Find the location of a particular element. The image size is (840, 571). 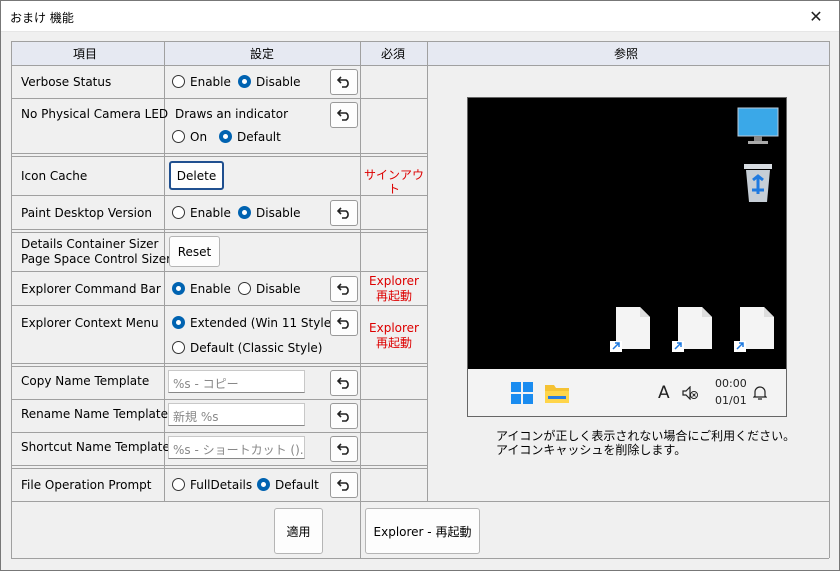

sizer-reset-button: Reset is located at coordinates (194, 251).